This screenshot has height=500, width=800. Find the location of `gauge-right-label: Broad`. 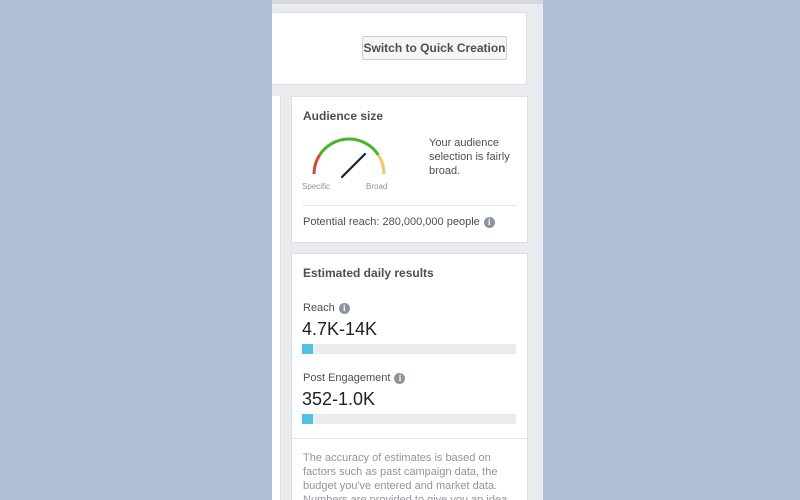

gauge-right-label: Broad is located at coordinates (376, 186).